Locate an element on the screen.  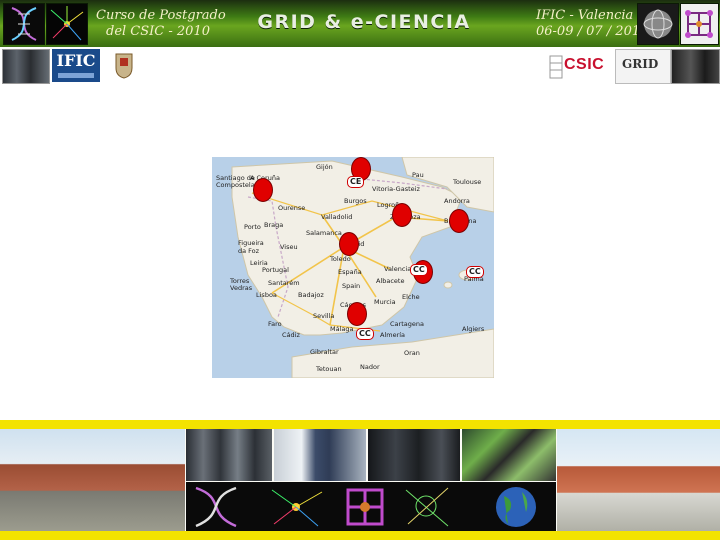
city-label: Cádiz is located at coordinates (291, 335).